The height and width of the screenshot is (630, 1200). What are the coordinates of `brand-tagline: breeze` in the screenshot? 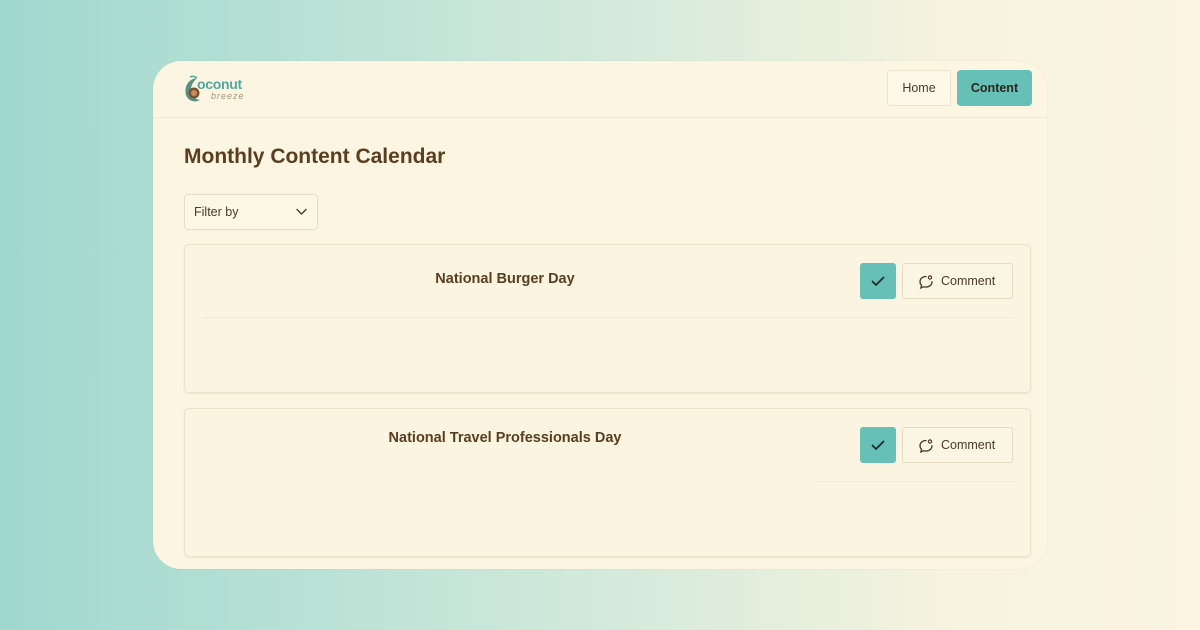 It's located at (228, 96).